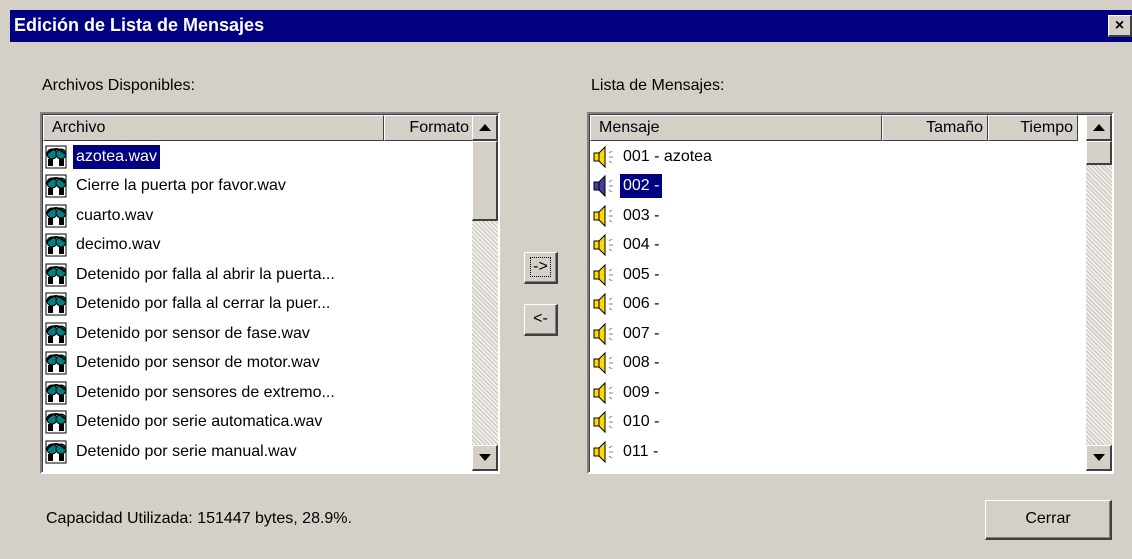  I want to click on list-item: 004 -, so click(652, 246).